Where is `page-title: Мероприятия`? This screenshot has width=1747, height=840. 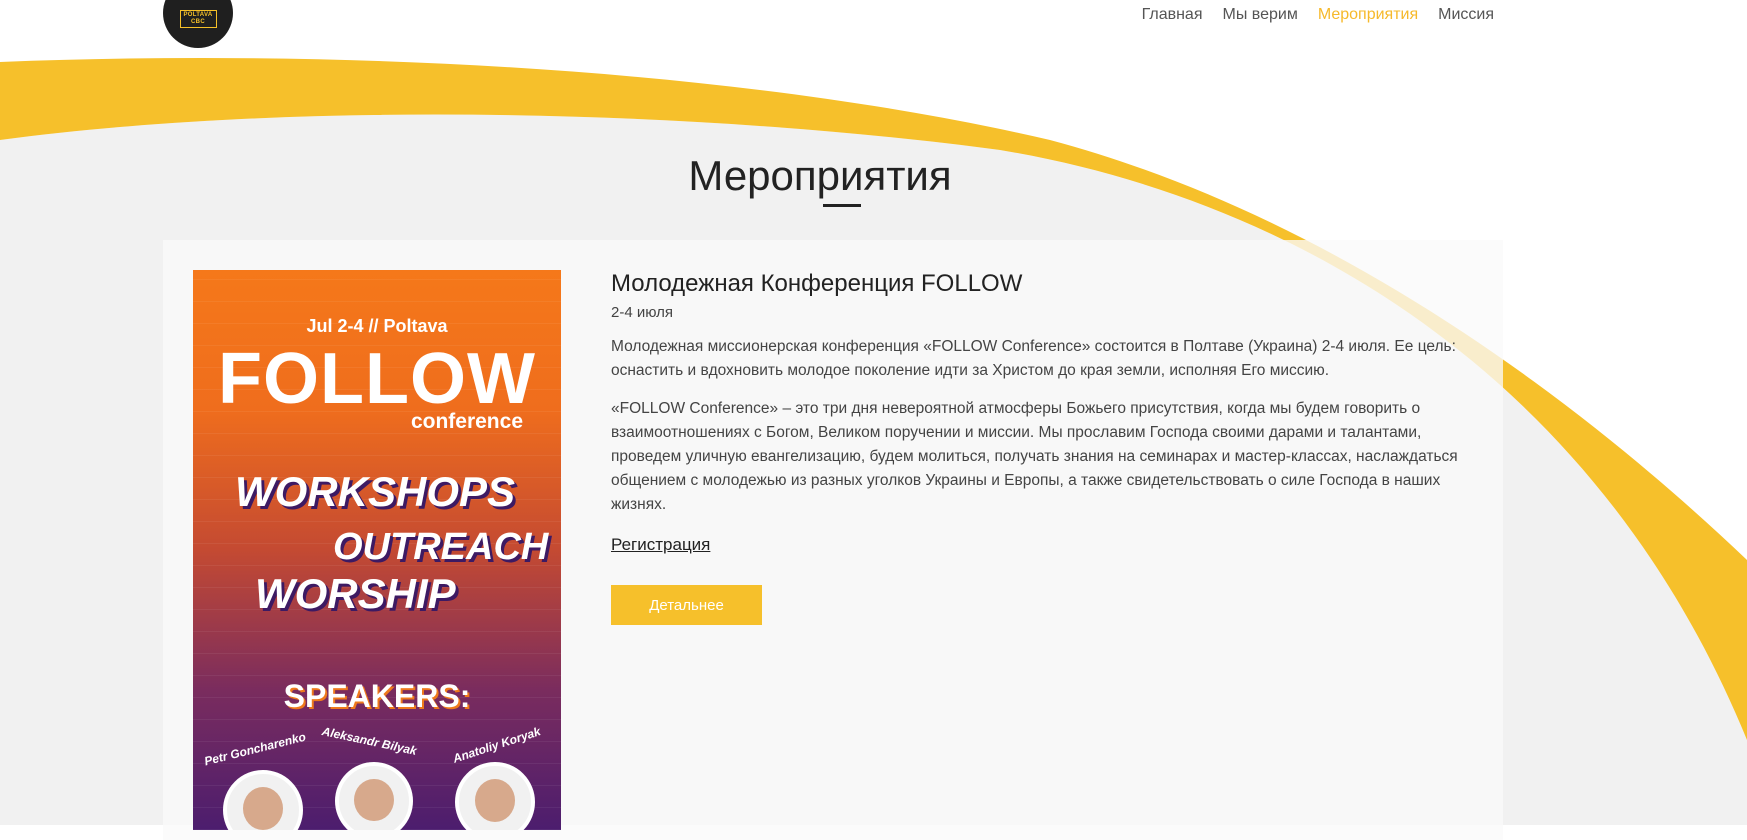 page-title: Мероприятия is located at coordinates (820, 175).